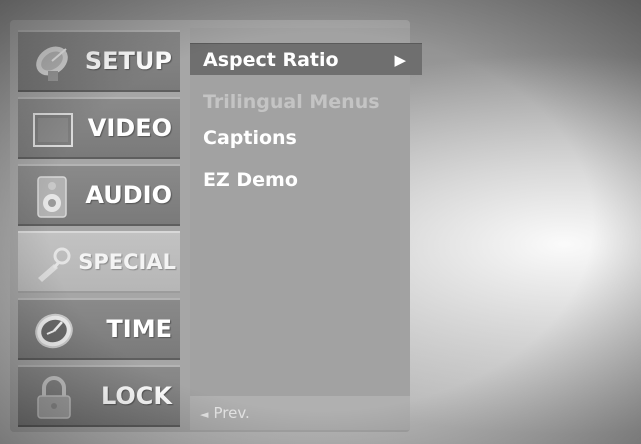  What do you see at coordinates (136, 396) in the screenshot?
I see `menu-tab-label: LOCK` at bounding box center [136, 396].